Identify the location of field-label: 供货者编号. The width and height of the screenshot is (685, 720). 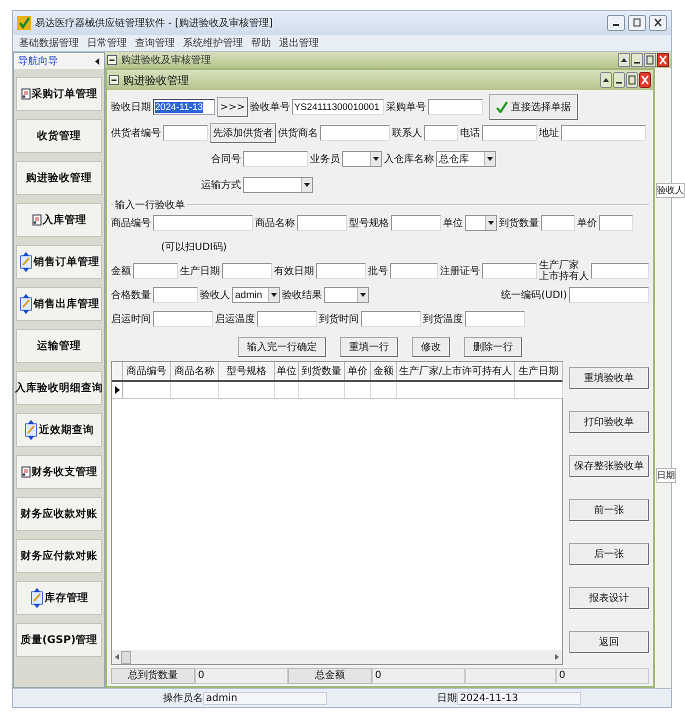
(136, 133).